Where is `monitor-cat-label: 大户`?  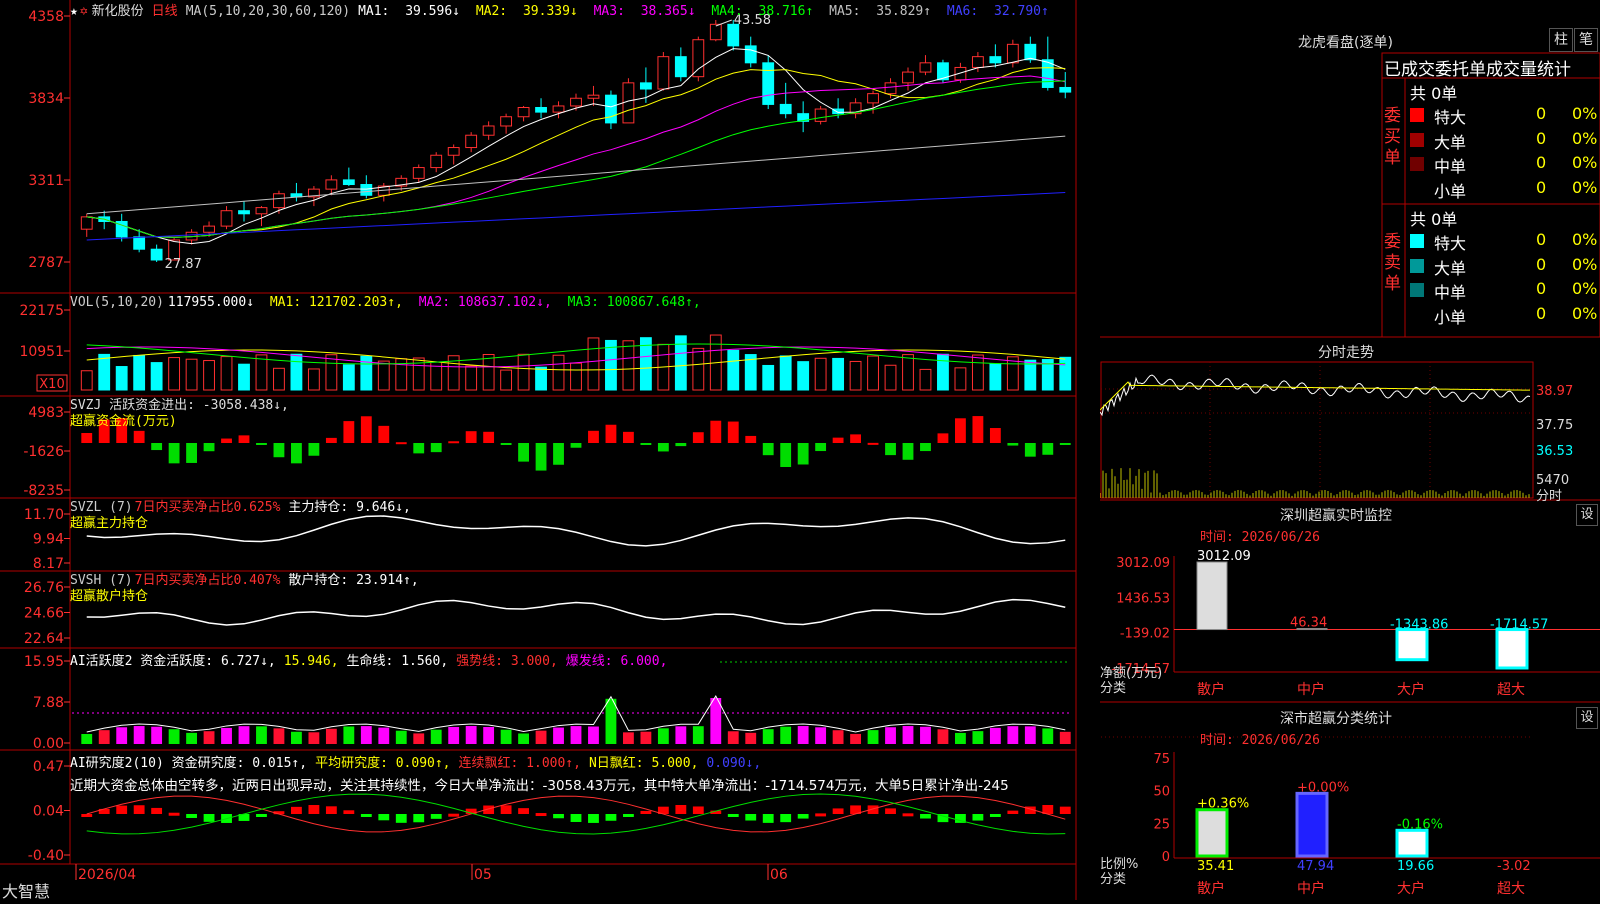
monitor-cat-label: 大户 is located at coordinates (1411, 689).